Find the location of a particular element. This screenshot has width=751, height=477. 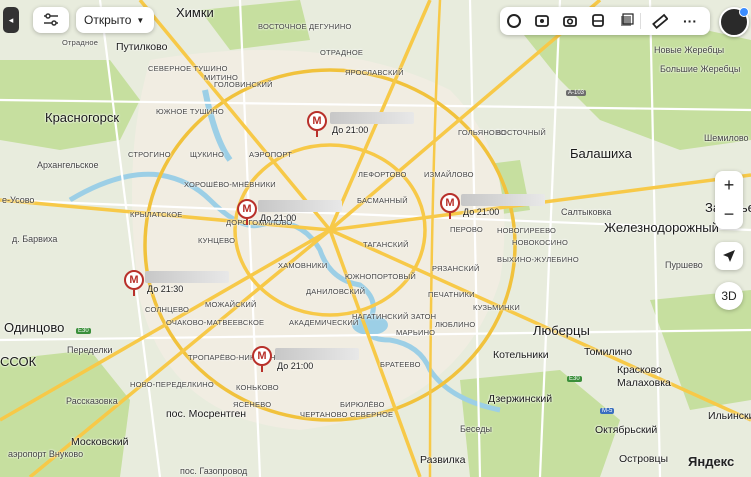

district-label: РЯЗАНСКИЙ is located at coordinates (456, 268).